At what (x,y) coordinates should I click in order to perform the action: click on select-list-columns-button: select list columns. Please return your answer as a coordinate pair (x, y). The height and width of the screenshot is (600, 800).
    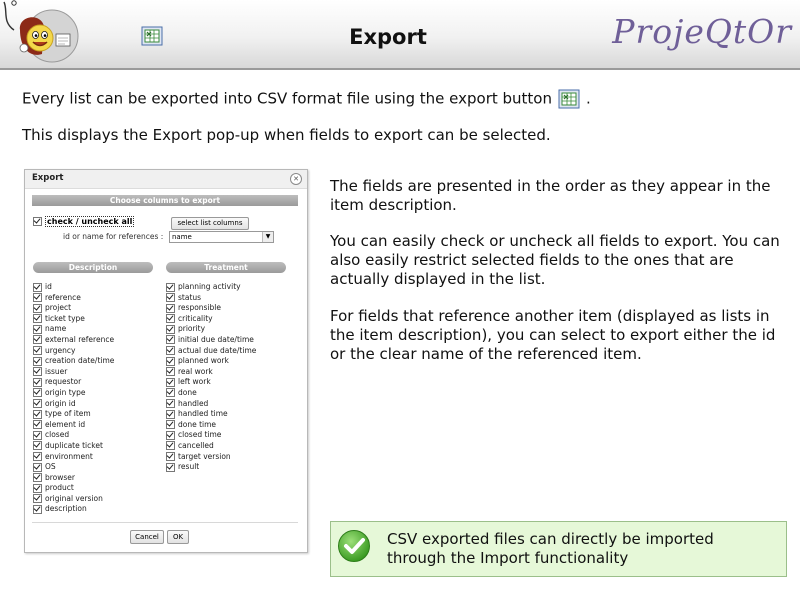
    Looking at the image, I should click on (210, 223).